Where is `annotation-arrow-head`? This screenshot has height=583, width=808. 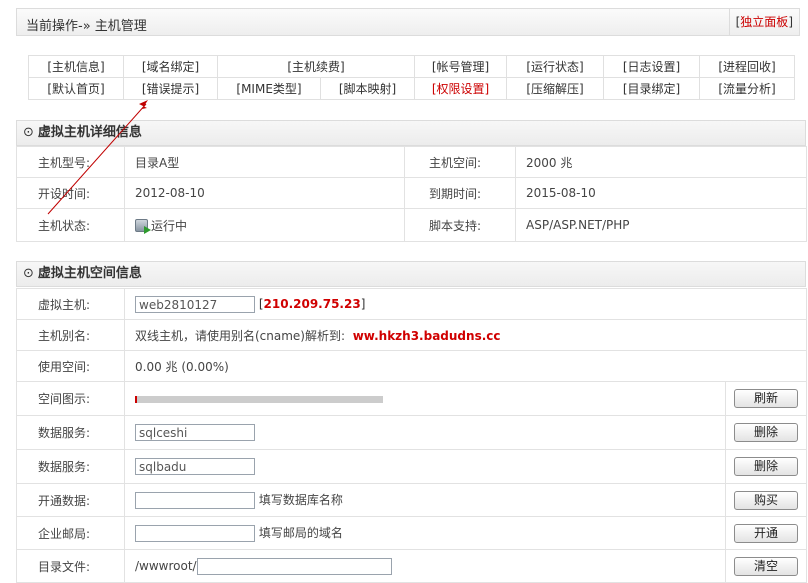 annotation-arrow-head is located at coordinates (143, 104).